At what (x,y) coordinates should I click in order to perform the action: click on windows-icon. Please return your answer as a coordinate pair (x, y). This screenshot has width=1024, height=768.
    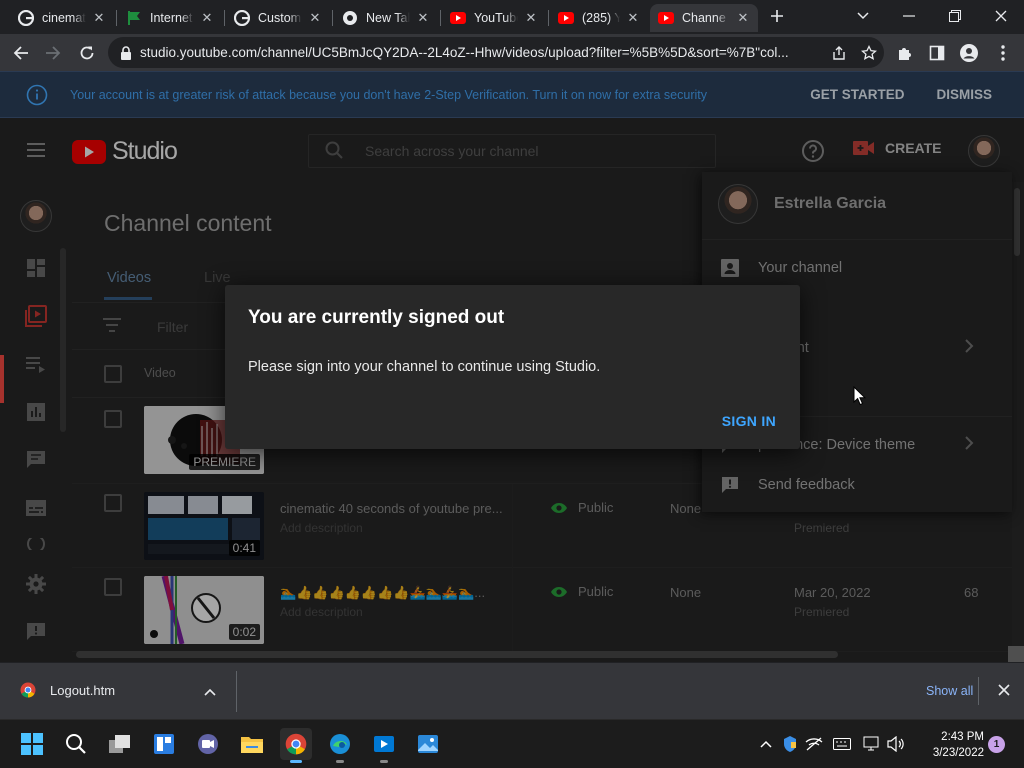
    Looking at the image, I should click on (32, 744).